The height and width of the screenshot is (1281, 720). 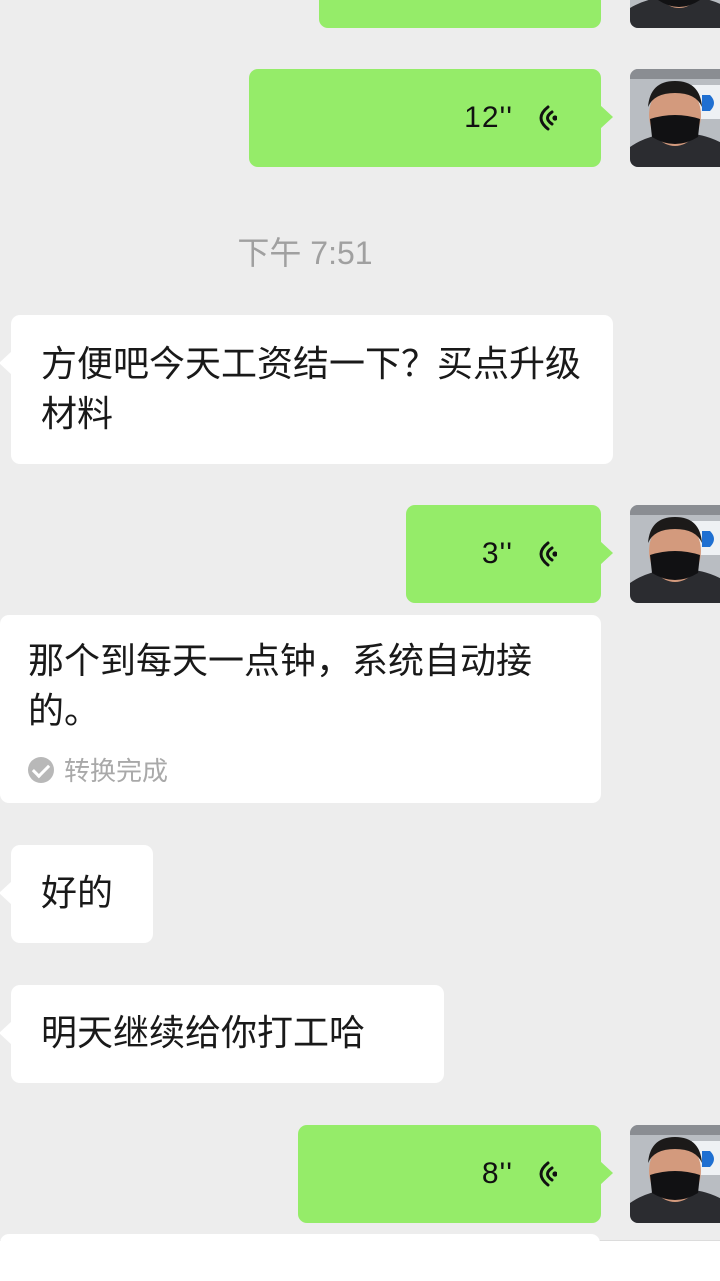 What do you see at coordinates (303, 769) in the screenshot?
I see `conversion-status: 转换完成` at bounding box center [303, 769].